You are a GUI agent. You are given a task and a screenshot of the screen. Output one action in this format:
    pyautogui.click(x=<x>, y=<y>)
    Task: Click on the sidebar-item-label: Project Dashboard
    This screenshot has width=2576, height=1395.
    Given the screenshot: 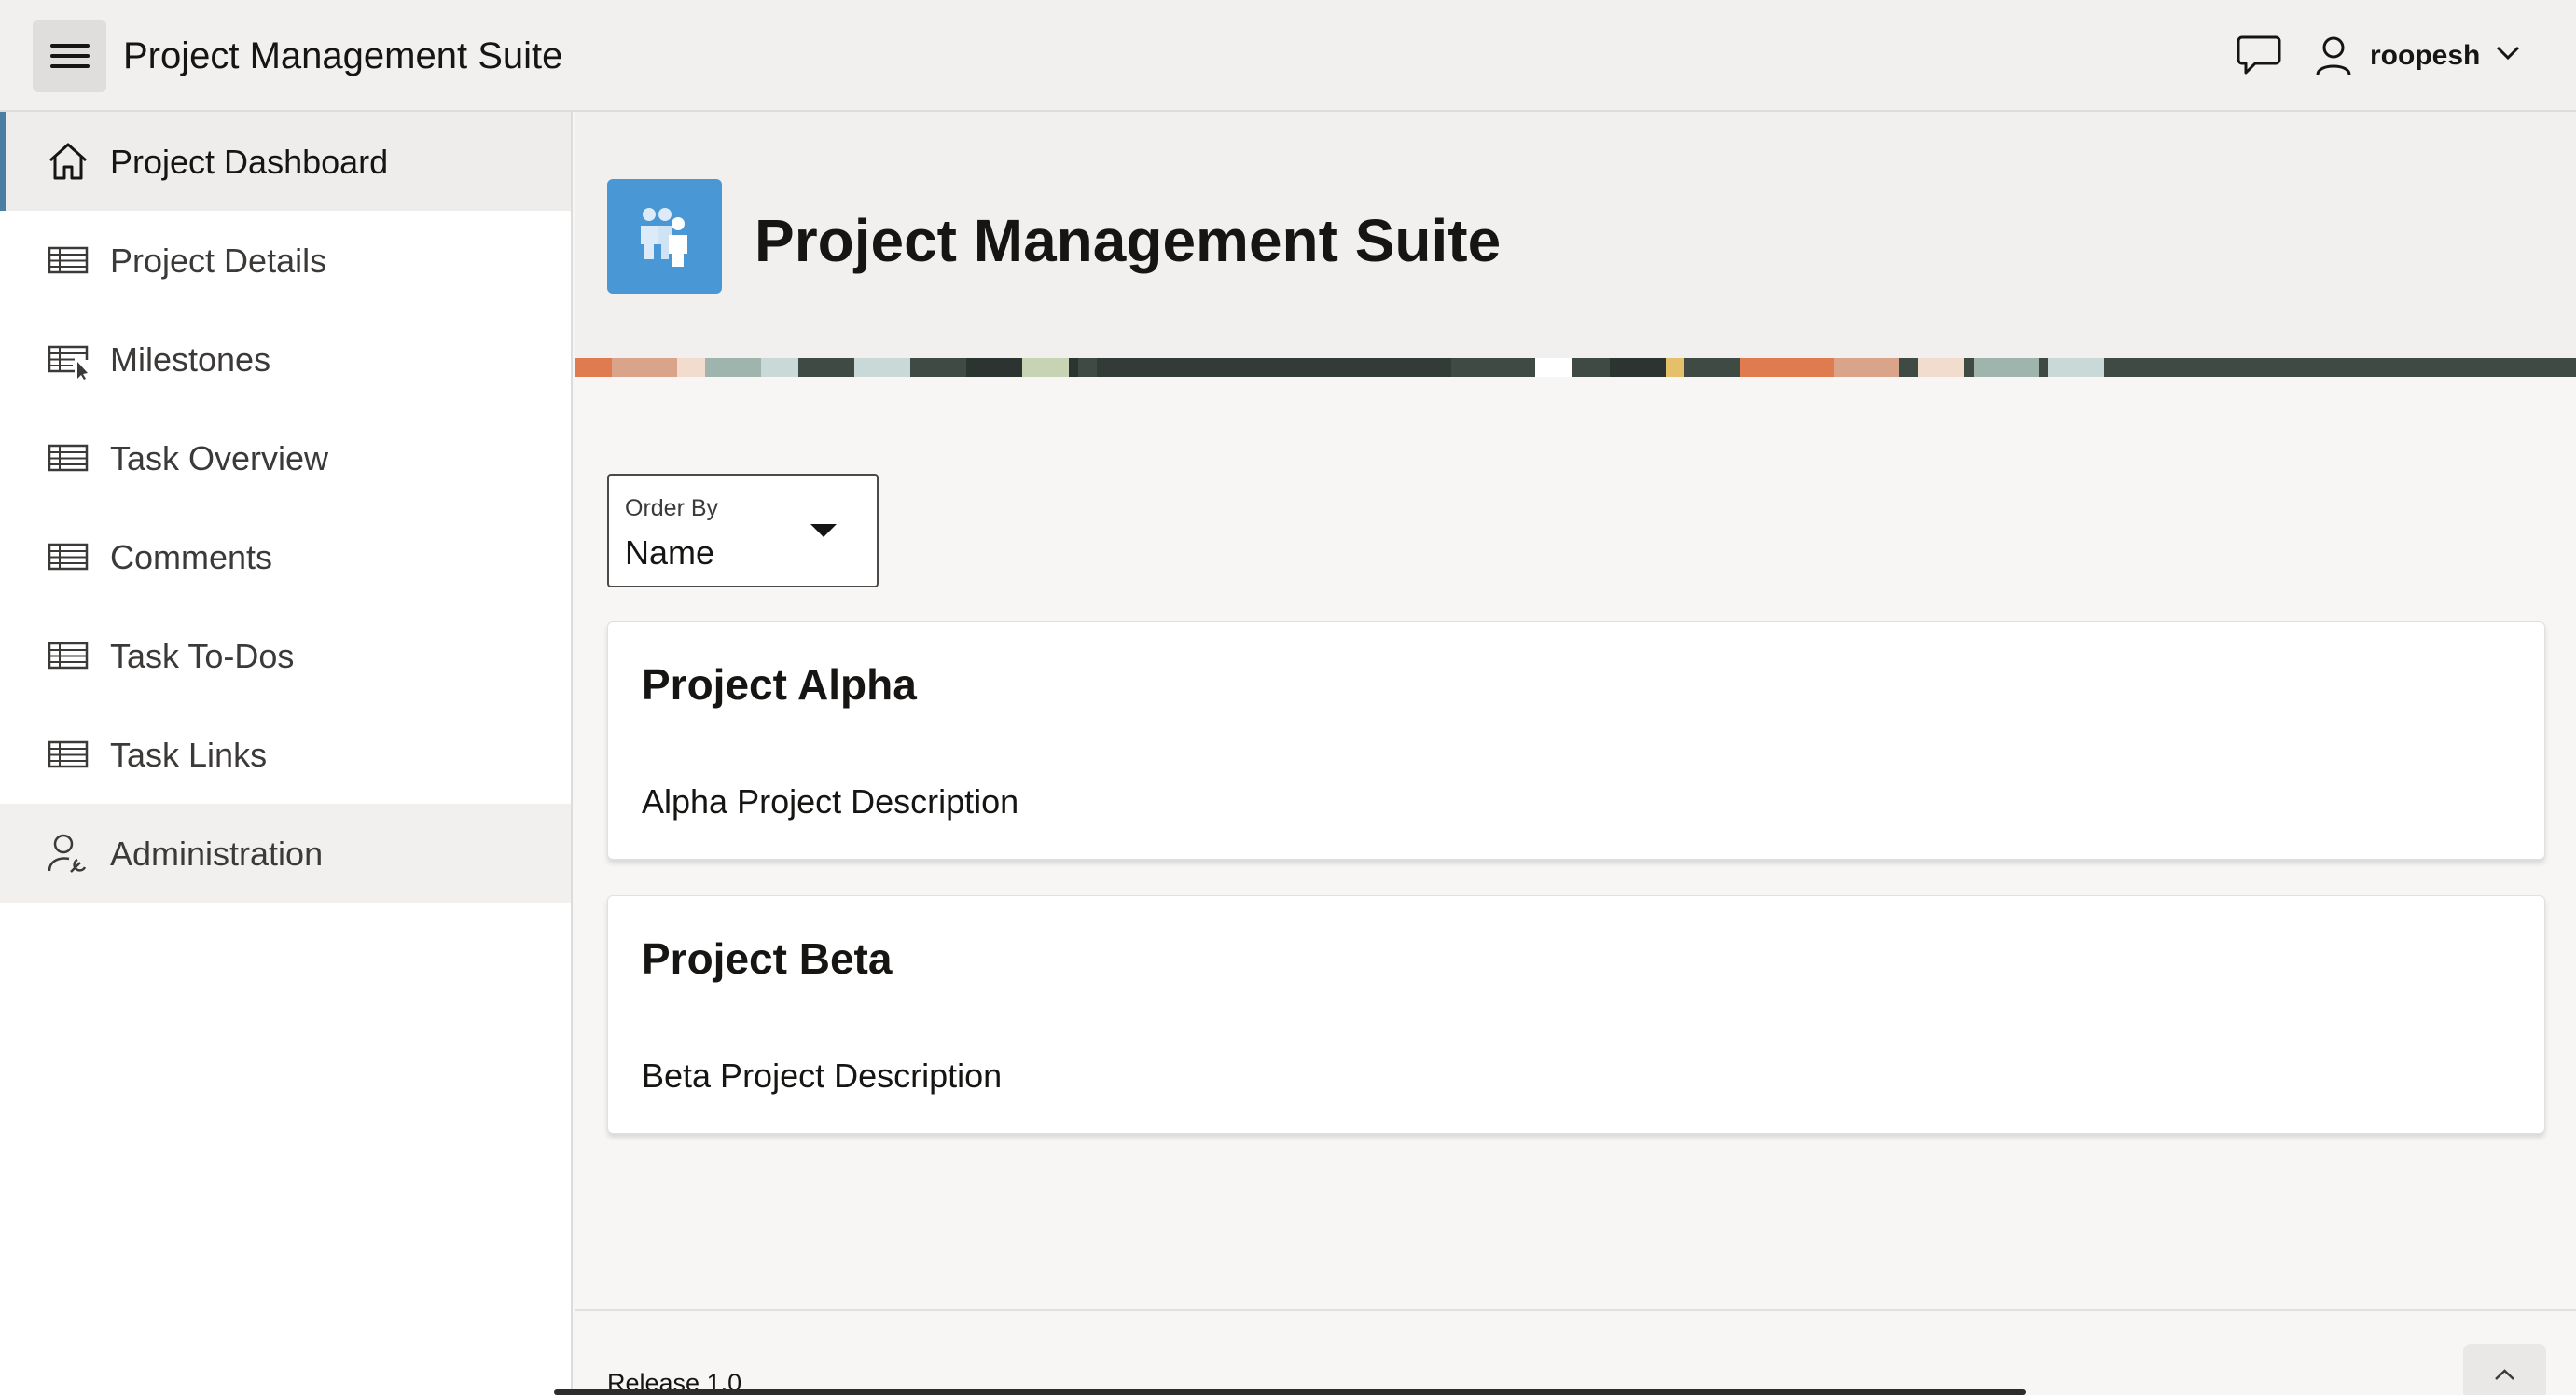 What is the action you would take?
    pyautogui.click(x=249, y=162)
    